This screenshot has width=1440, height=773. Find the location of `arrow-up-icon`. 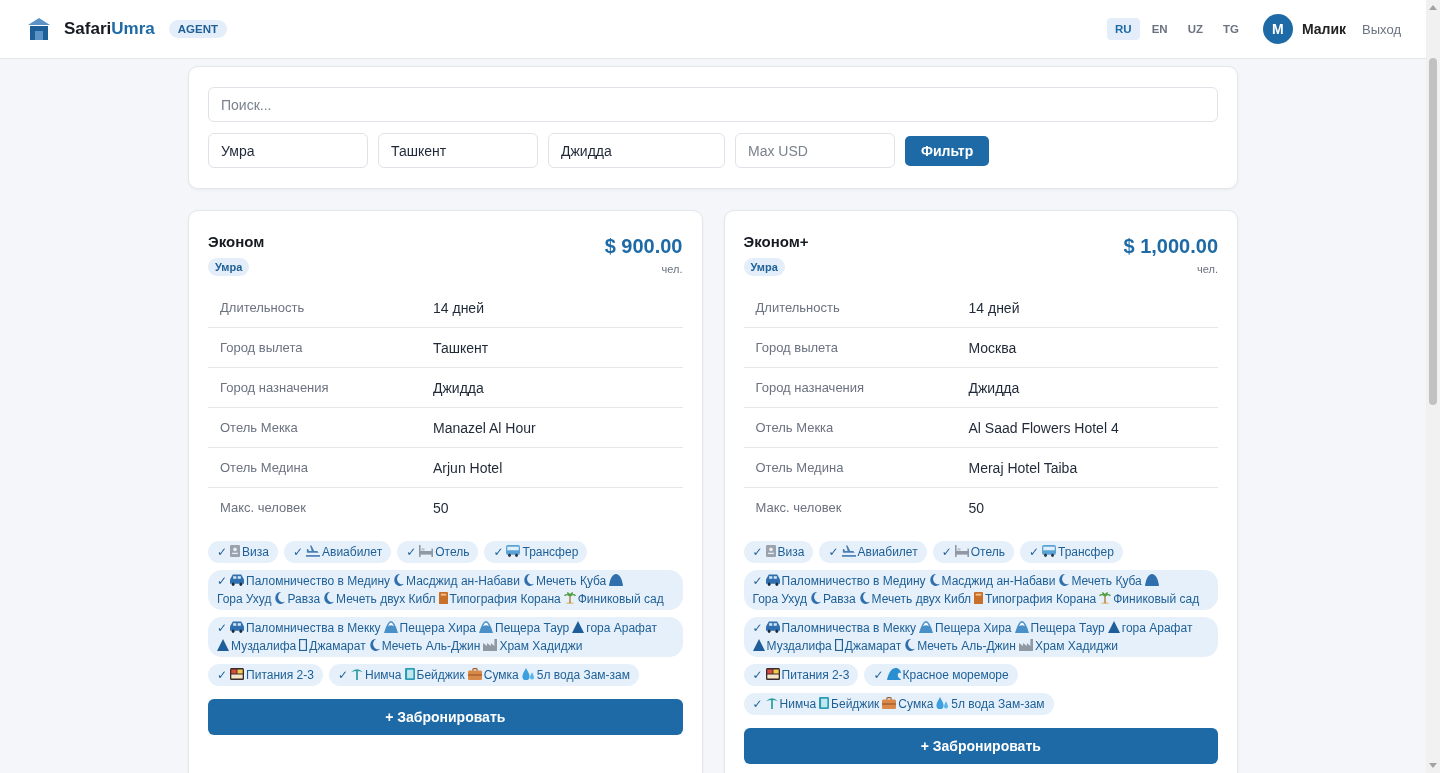

arrow-up-icon is located at coordinates (1433, 7).